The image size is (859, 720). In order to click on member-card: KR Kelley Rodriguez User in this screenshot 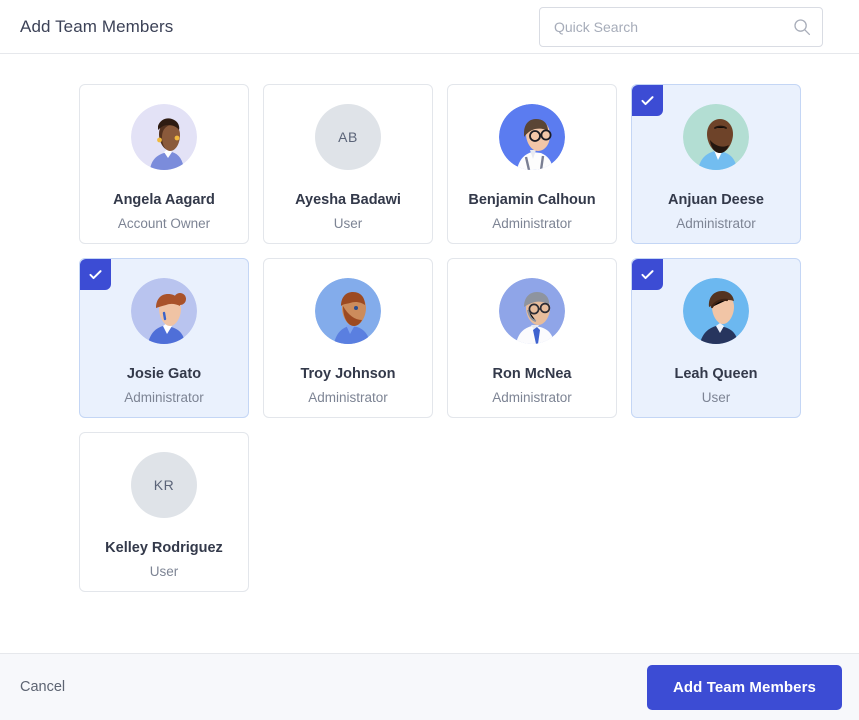, I will do `click(164, 512)`.